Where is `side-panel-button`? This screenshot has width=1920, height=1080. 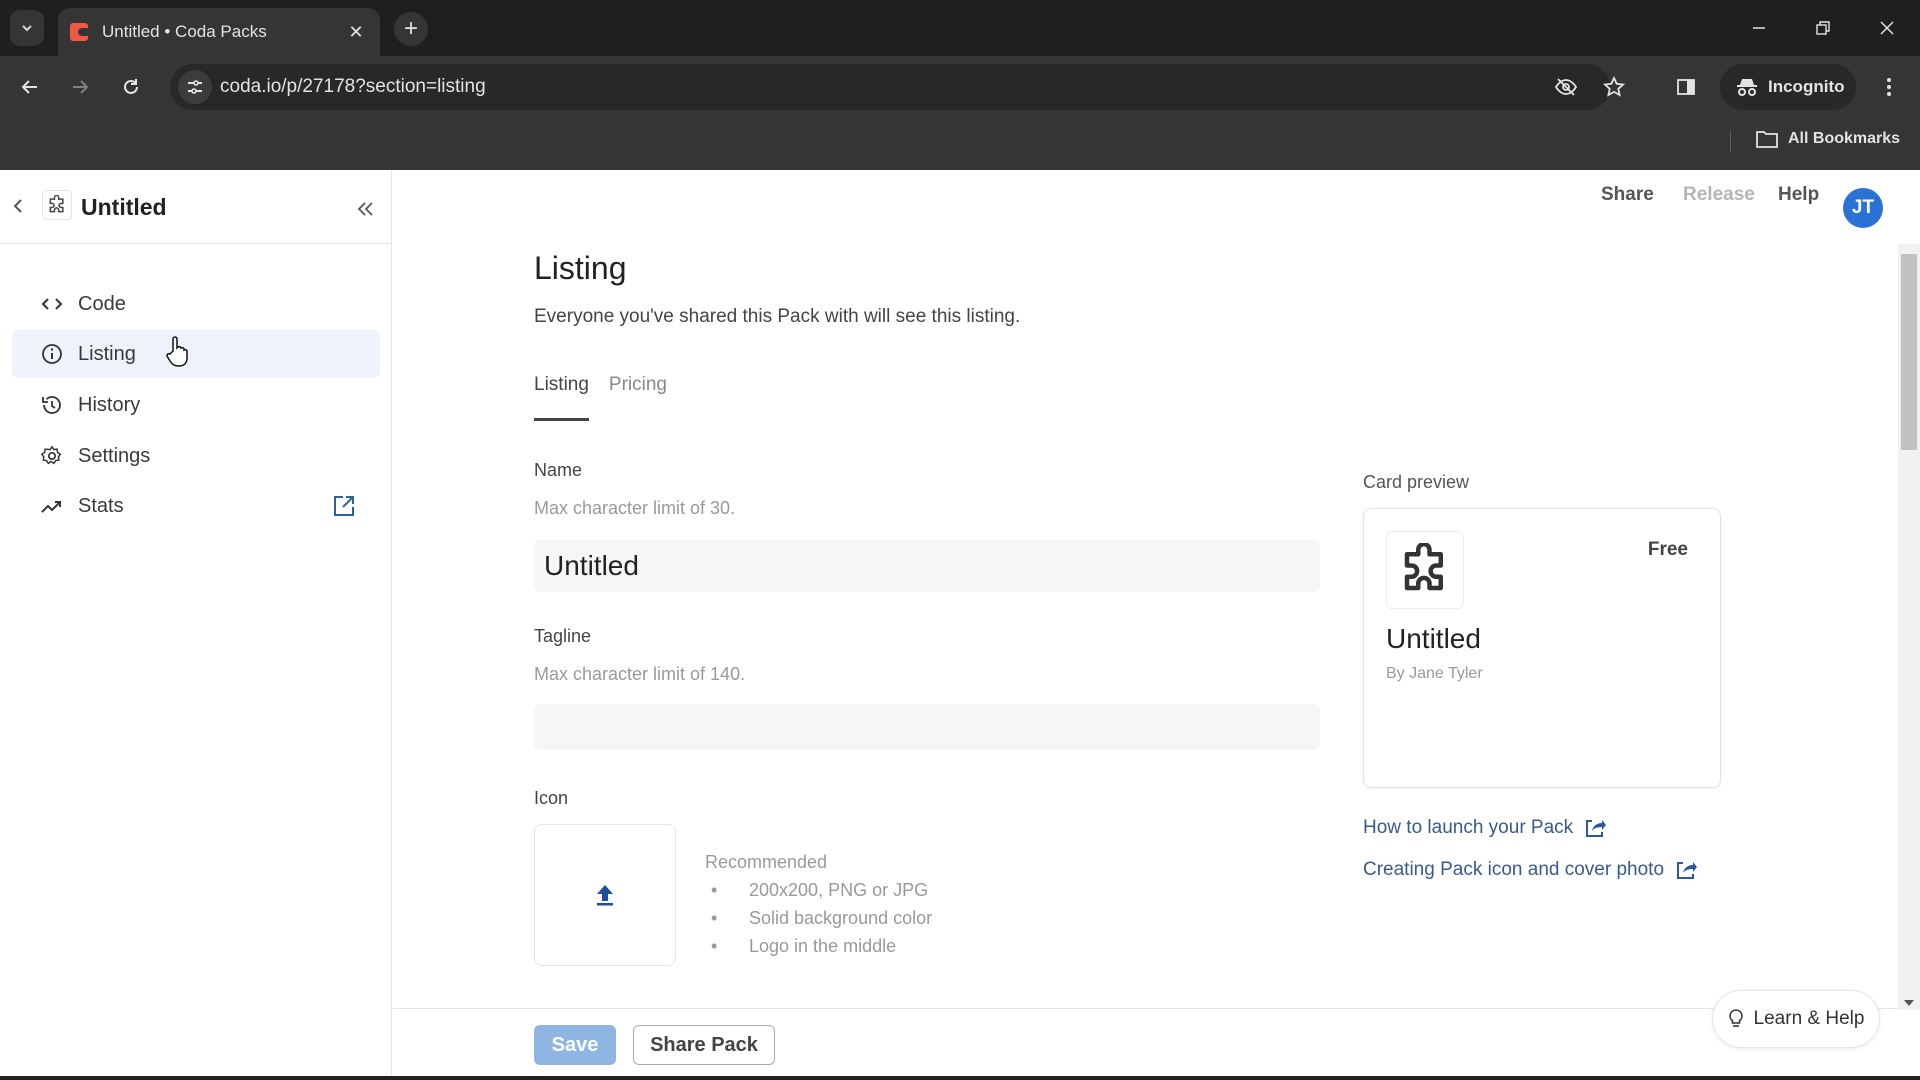 side-panel-button is located at coordinates (1686, 87).